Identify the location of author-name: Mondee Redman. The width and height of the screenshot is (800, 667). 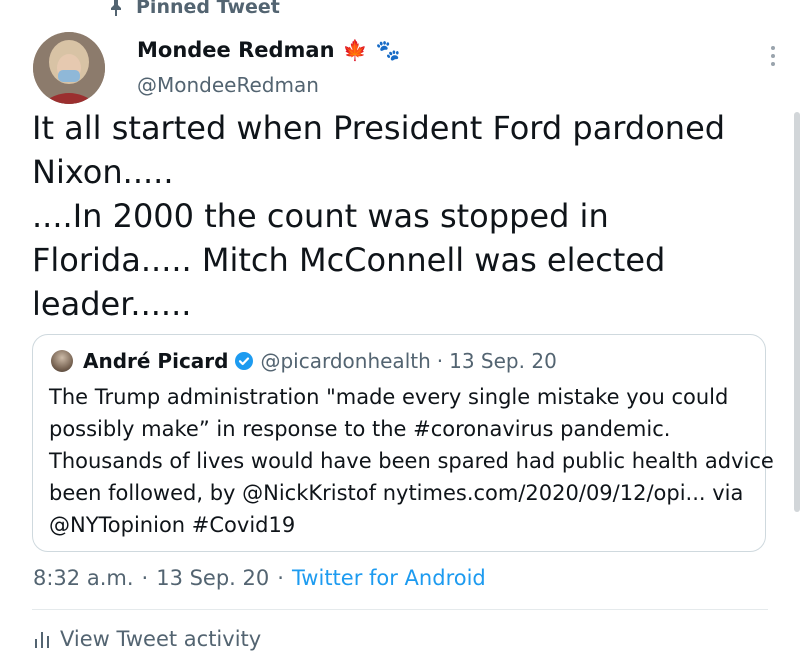
(236, 50).